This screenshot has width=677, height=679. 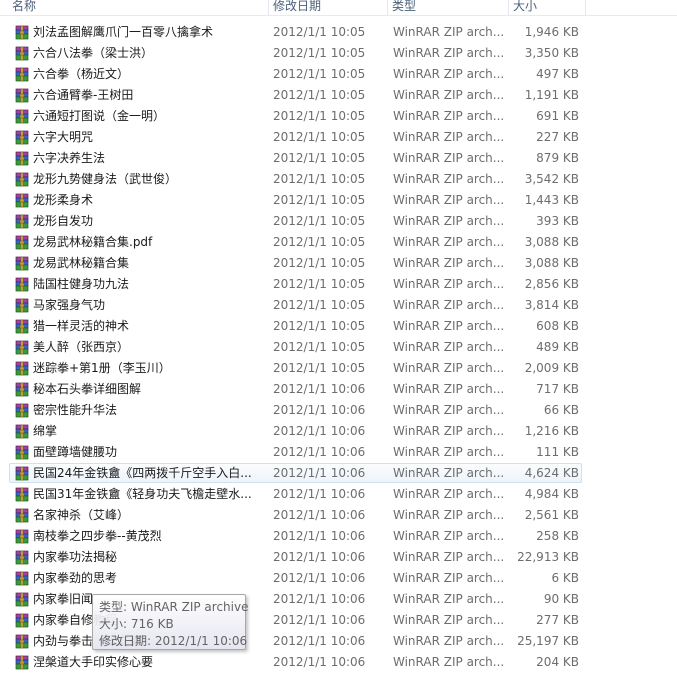 What do you see at coordinates (87, 389) in the screenshot?
I see `file-name: 秘本石头拳详细图解` at bounding box center [87, 389].